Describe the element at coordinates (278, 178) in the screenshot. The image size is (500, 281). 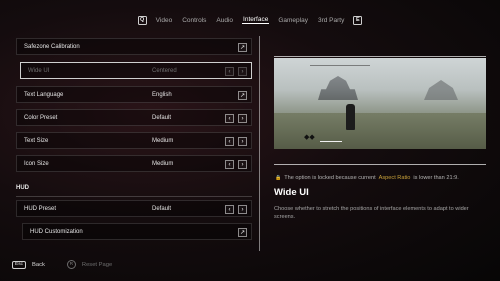
I see `lock-icon: 🔒` at that location.